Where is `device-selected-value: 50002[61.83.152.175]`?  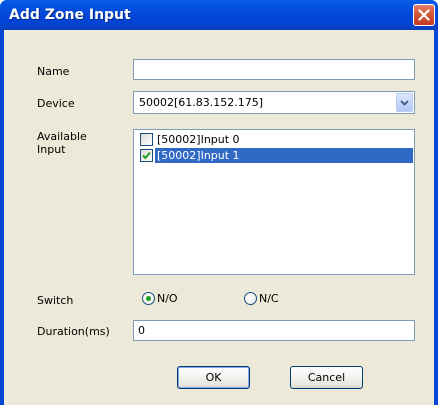 device-selected-value: 50002[61.83.152.175] is located at coordinates (201, 102).